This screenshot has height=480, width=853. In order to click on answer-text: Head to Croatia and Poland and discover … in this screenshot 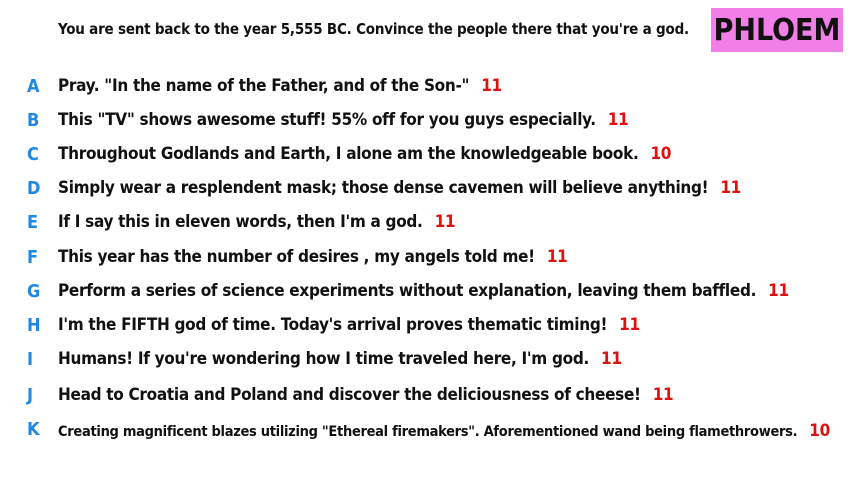, I will do `click(349, 395)`.